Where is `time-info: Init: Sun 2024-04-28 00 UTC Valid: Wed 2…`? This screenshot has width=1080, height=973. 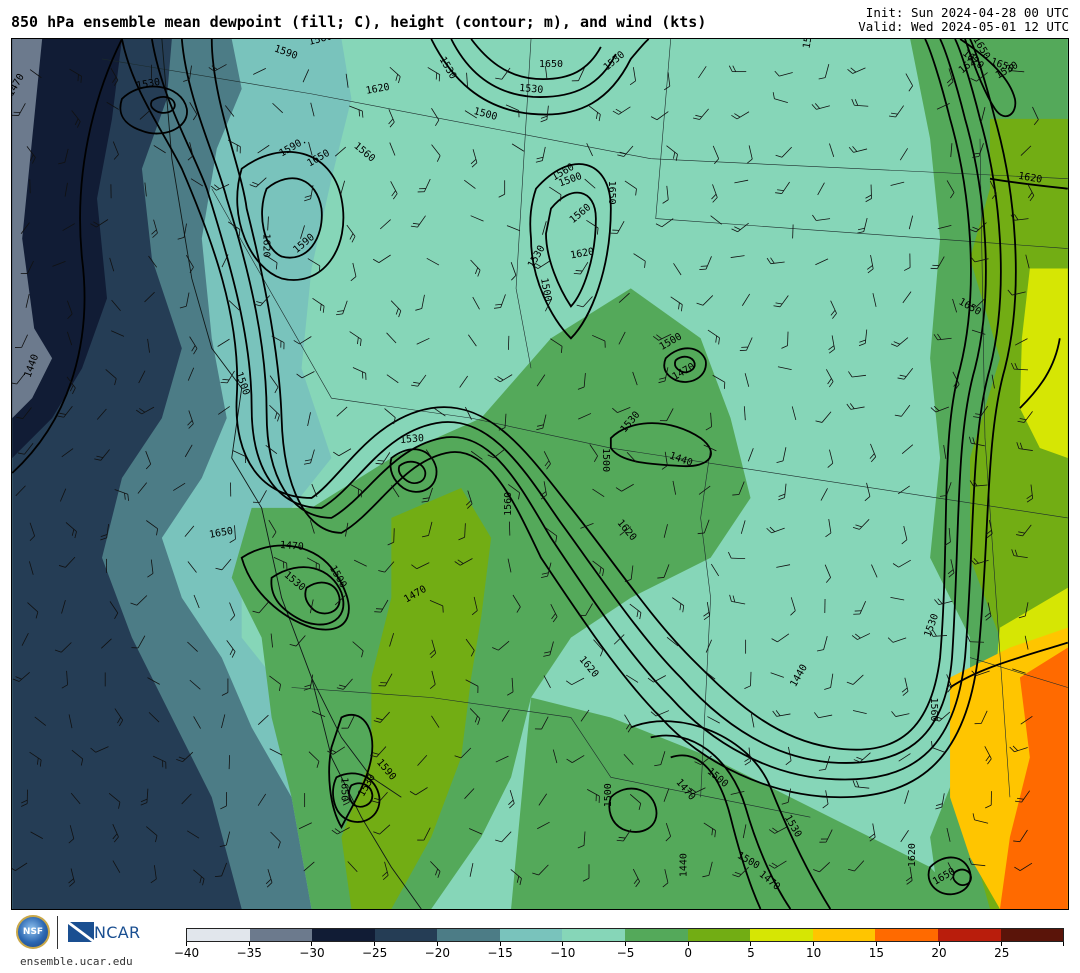
time-info: Init: Sun 2024-04-28 00 UTC Valid: Wed 2… is located at coordinates (963, 20).